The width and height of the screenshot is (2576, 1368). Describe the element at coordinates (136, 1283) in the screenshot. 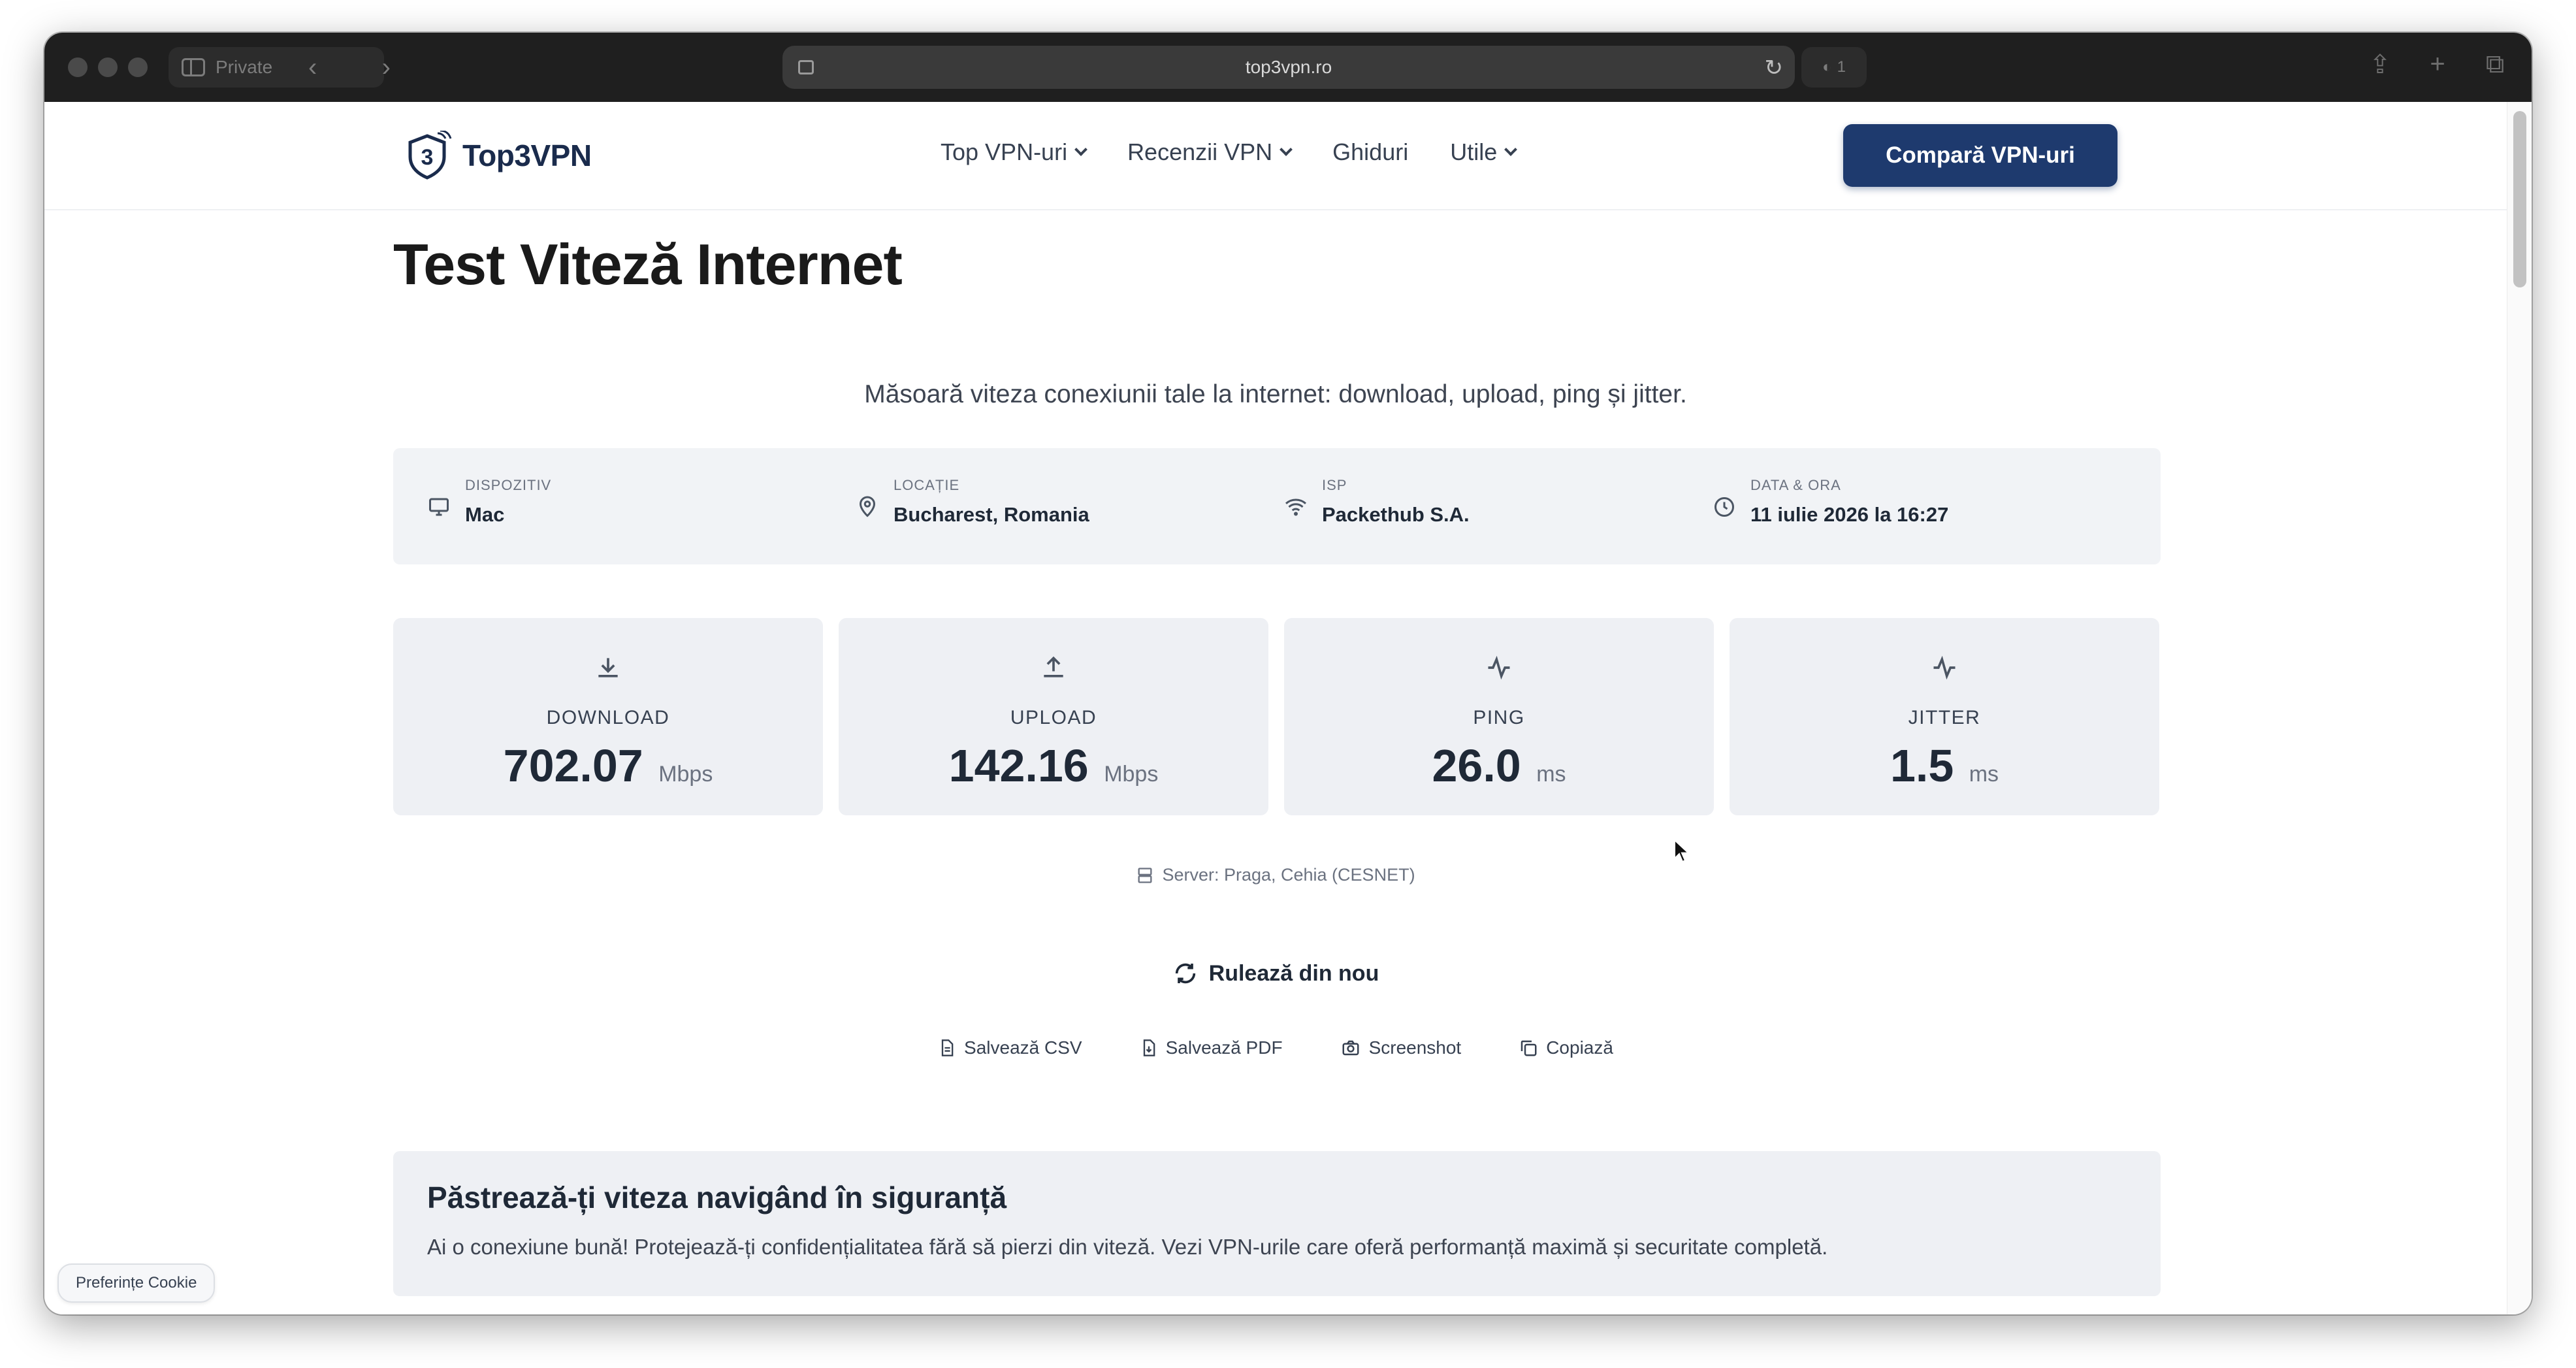

I see `cookie-preferences-button: Preferințe Cookie` at that location.